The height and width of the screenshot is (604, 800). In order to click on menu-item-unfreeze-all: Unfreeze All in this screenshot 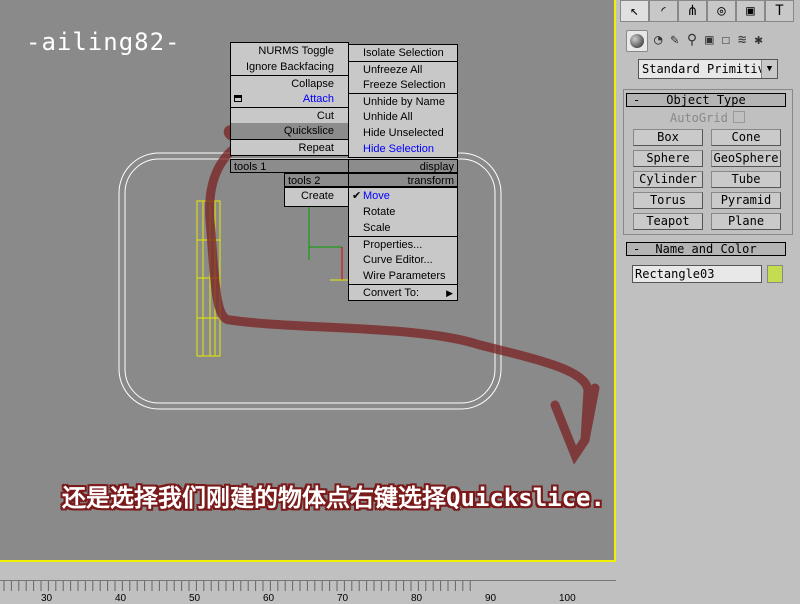, I will do `click(403, 69)`.